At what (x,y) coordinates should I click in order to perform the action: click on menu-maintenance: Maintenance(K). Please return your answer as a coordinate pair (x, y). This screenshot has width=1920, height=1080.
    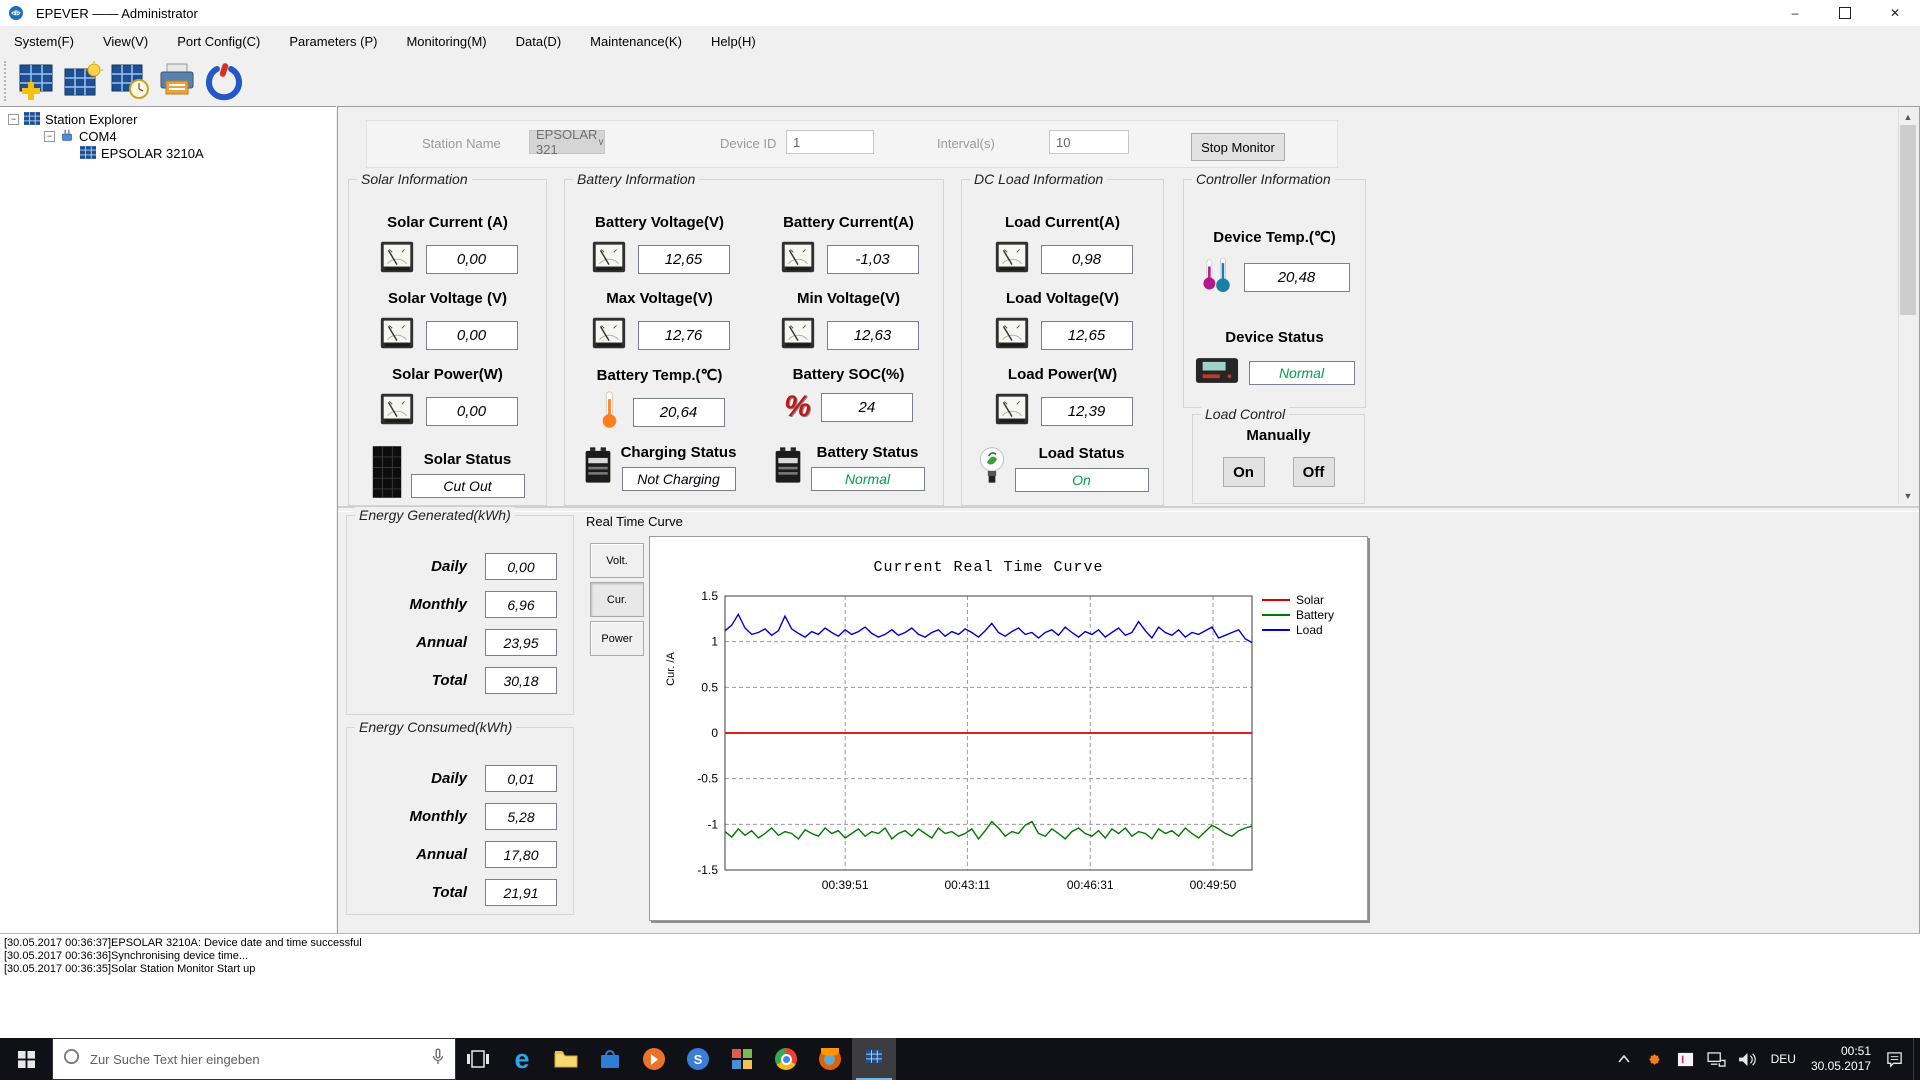
    Looking at the image, I should click on (636, 41).